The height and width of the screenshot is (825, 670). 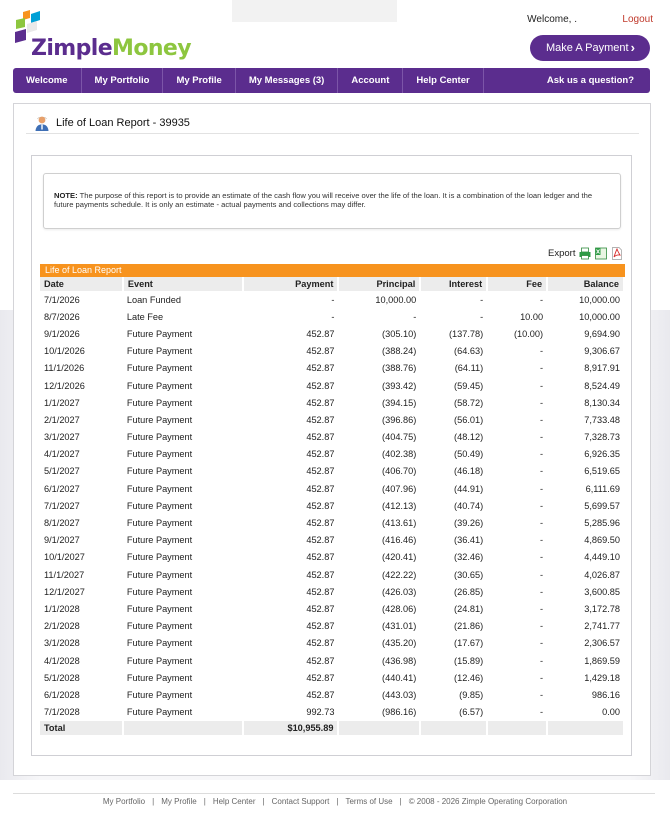 What do you see at coordinates (368, 801) in the screenshot?
I see `footer-link-terms-of-use: Terms of Use` at bounding box center [368, 801].